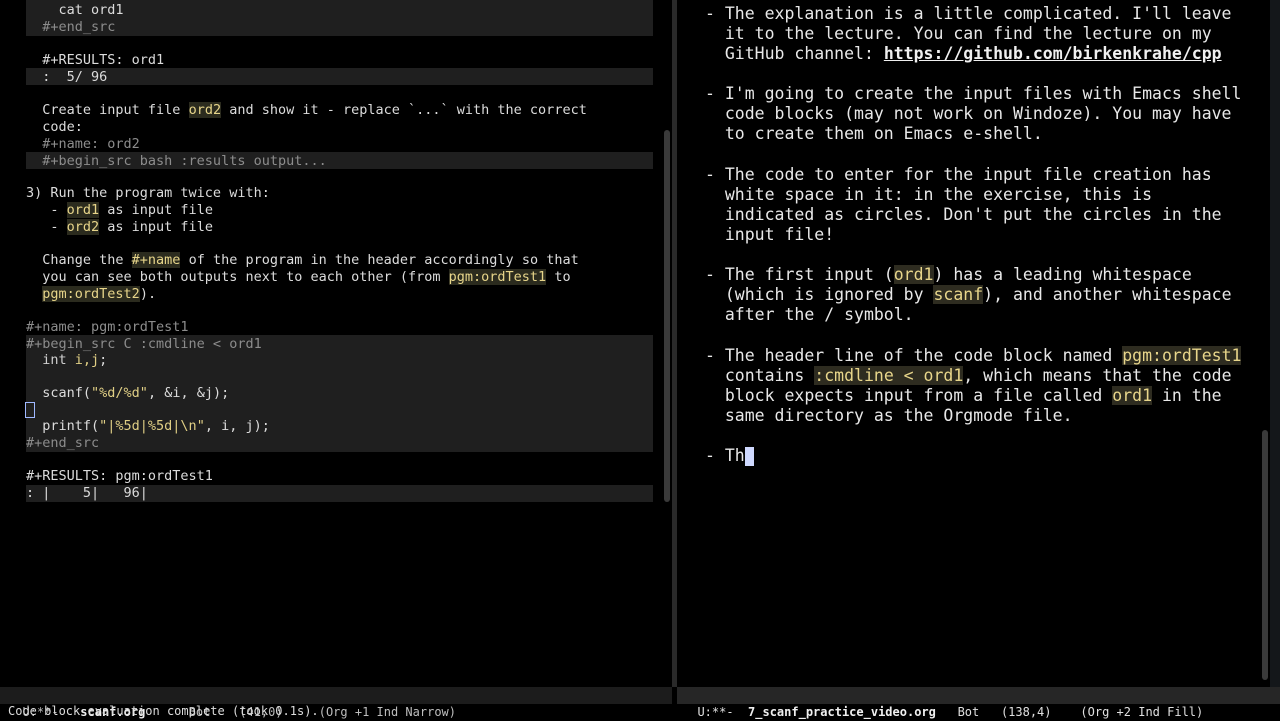  Describe the element at coordinates (156, 260) in the screenshot. I see `name-keyword-ref: #+name` at that location.